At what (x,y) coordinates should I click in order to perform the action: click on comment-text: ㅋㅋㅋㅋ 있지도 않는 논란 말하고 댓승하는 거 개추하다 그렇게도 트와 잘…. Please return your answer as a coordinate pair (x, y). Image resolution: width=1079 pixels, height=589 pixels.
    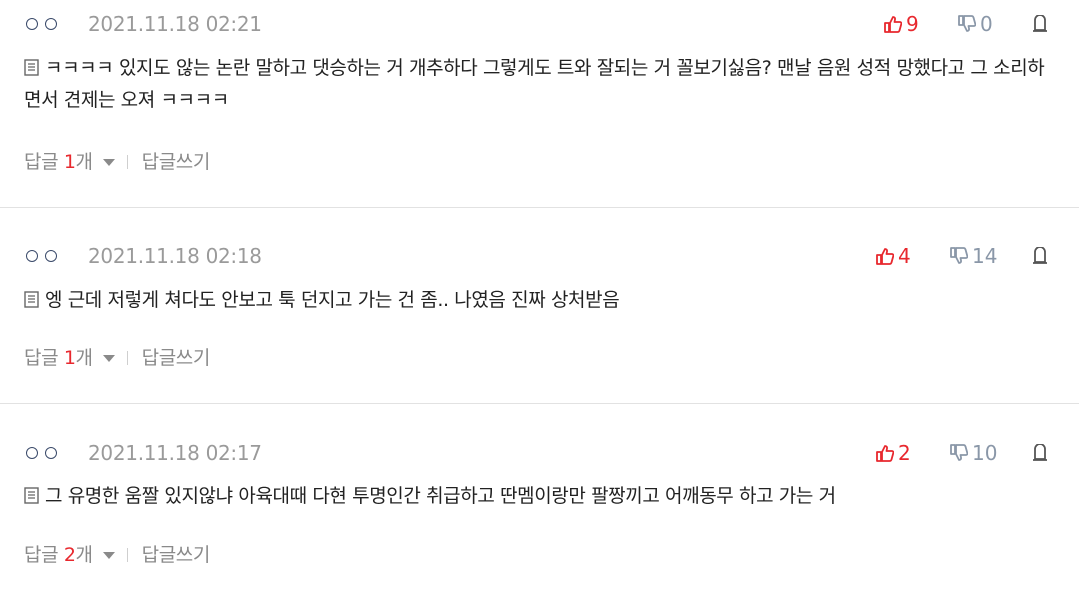
    Looking at the image, I should click on (534, 84).